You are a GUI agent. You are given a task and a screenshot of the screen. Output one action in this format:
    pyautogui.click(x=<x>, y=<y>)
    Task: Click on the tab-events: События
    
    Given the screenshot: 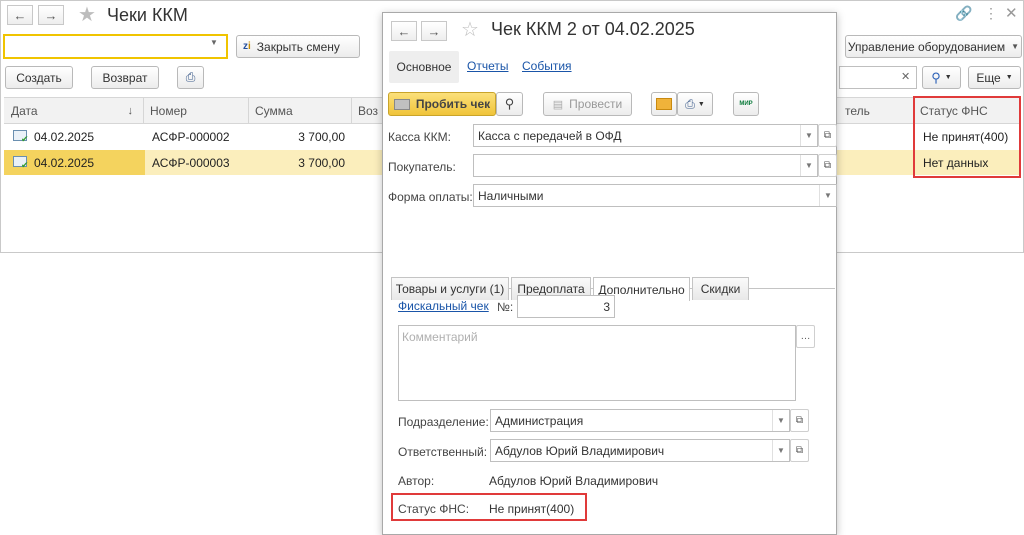 What is the action you would take?
    pyautogui.click(x=547, y=66)
    